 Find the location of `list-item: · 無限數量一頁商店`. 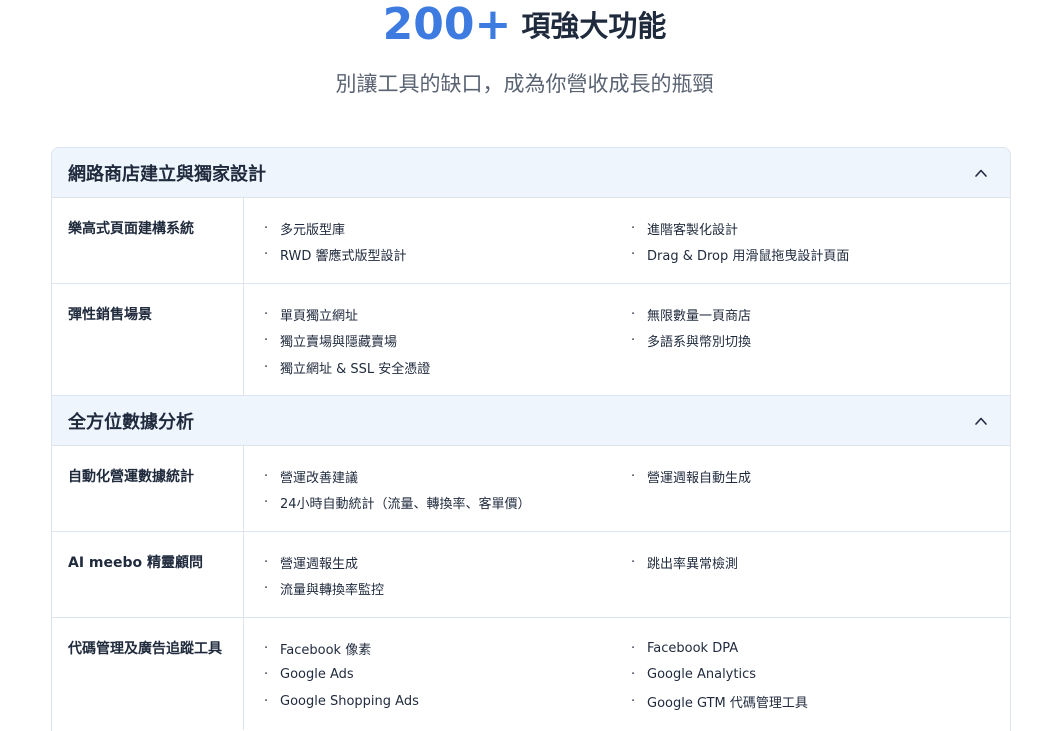

list-item: · 無限數量一頁商店 is located at coordinates (691, 315).